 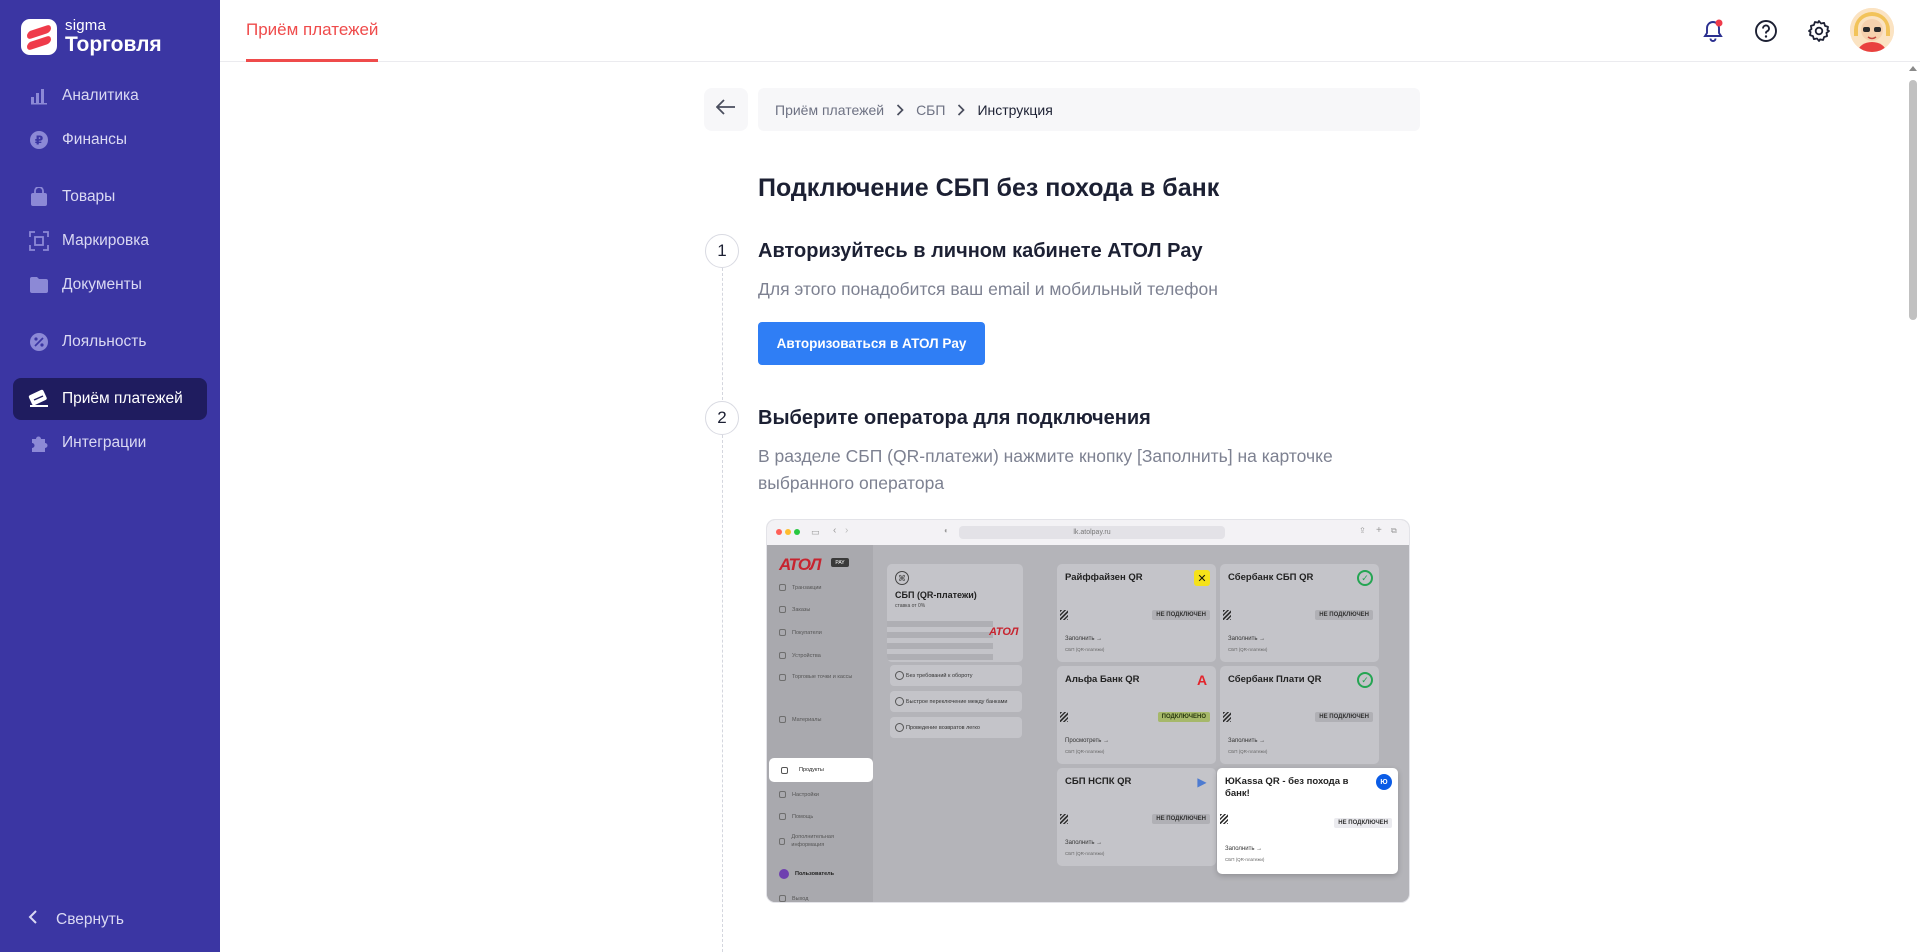 What do you see at coordinates (39, 96) in the screenshot?
I see `bar-chart-icon` at bounding box center [39, 96].